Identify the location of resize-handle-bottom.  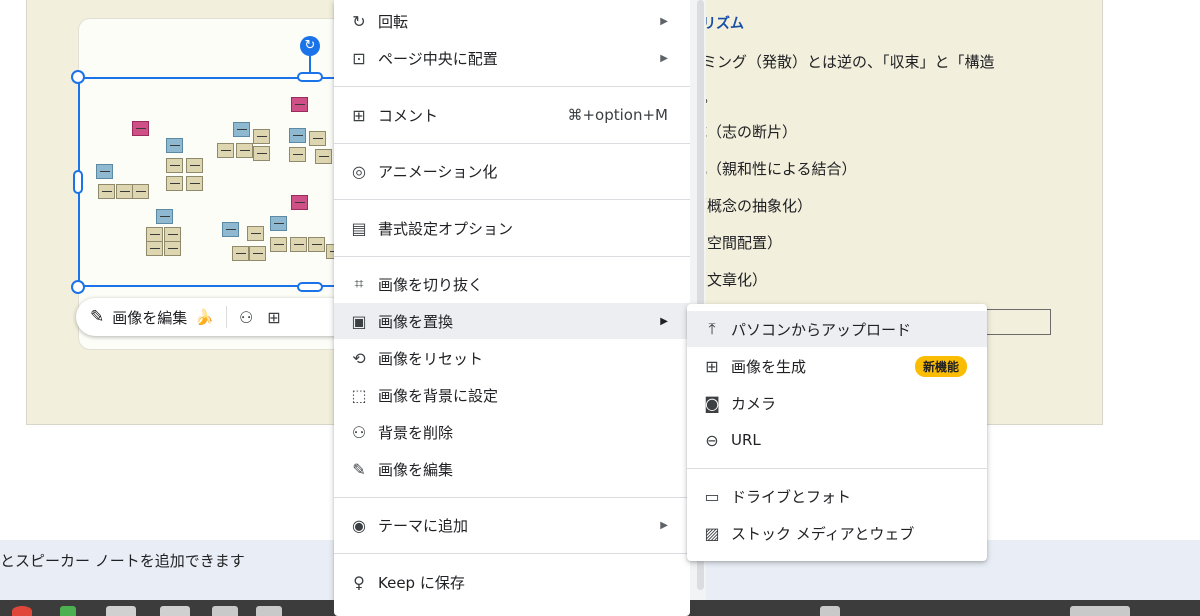
(310, 287).